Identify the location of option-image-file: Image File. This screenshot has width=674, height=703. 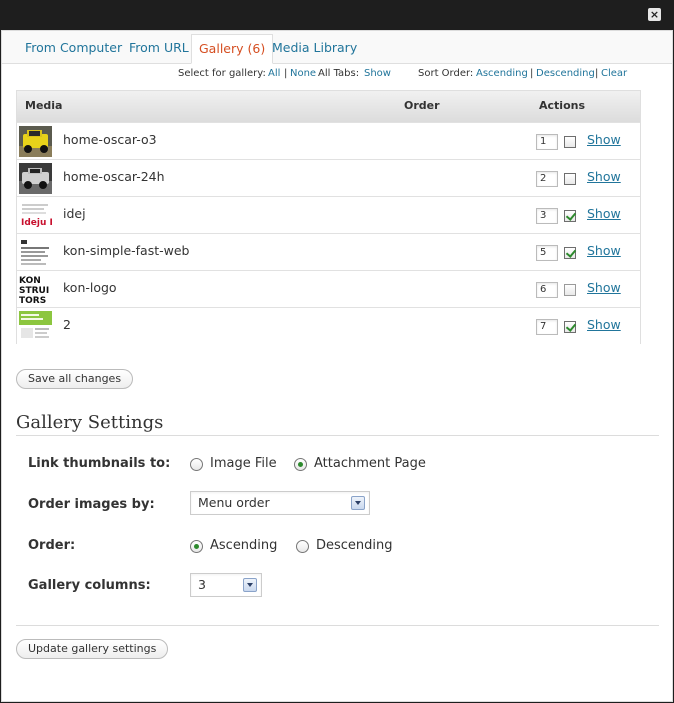
(243, 463).